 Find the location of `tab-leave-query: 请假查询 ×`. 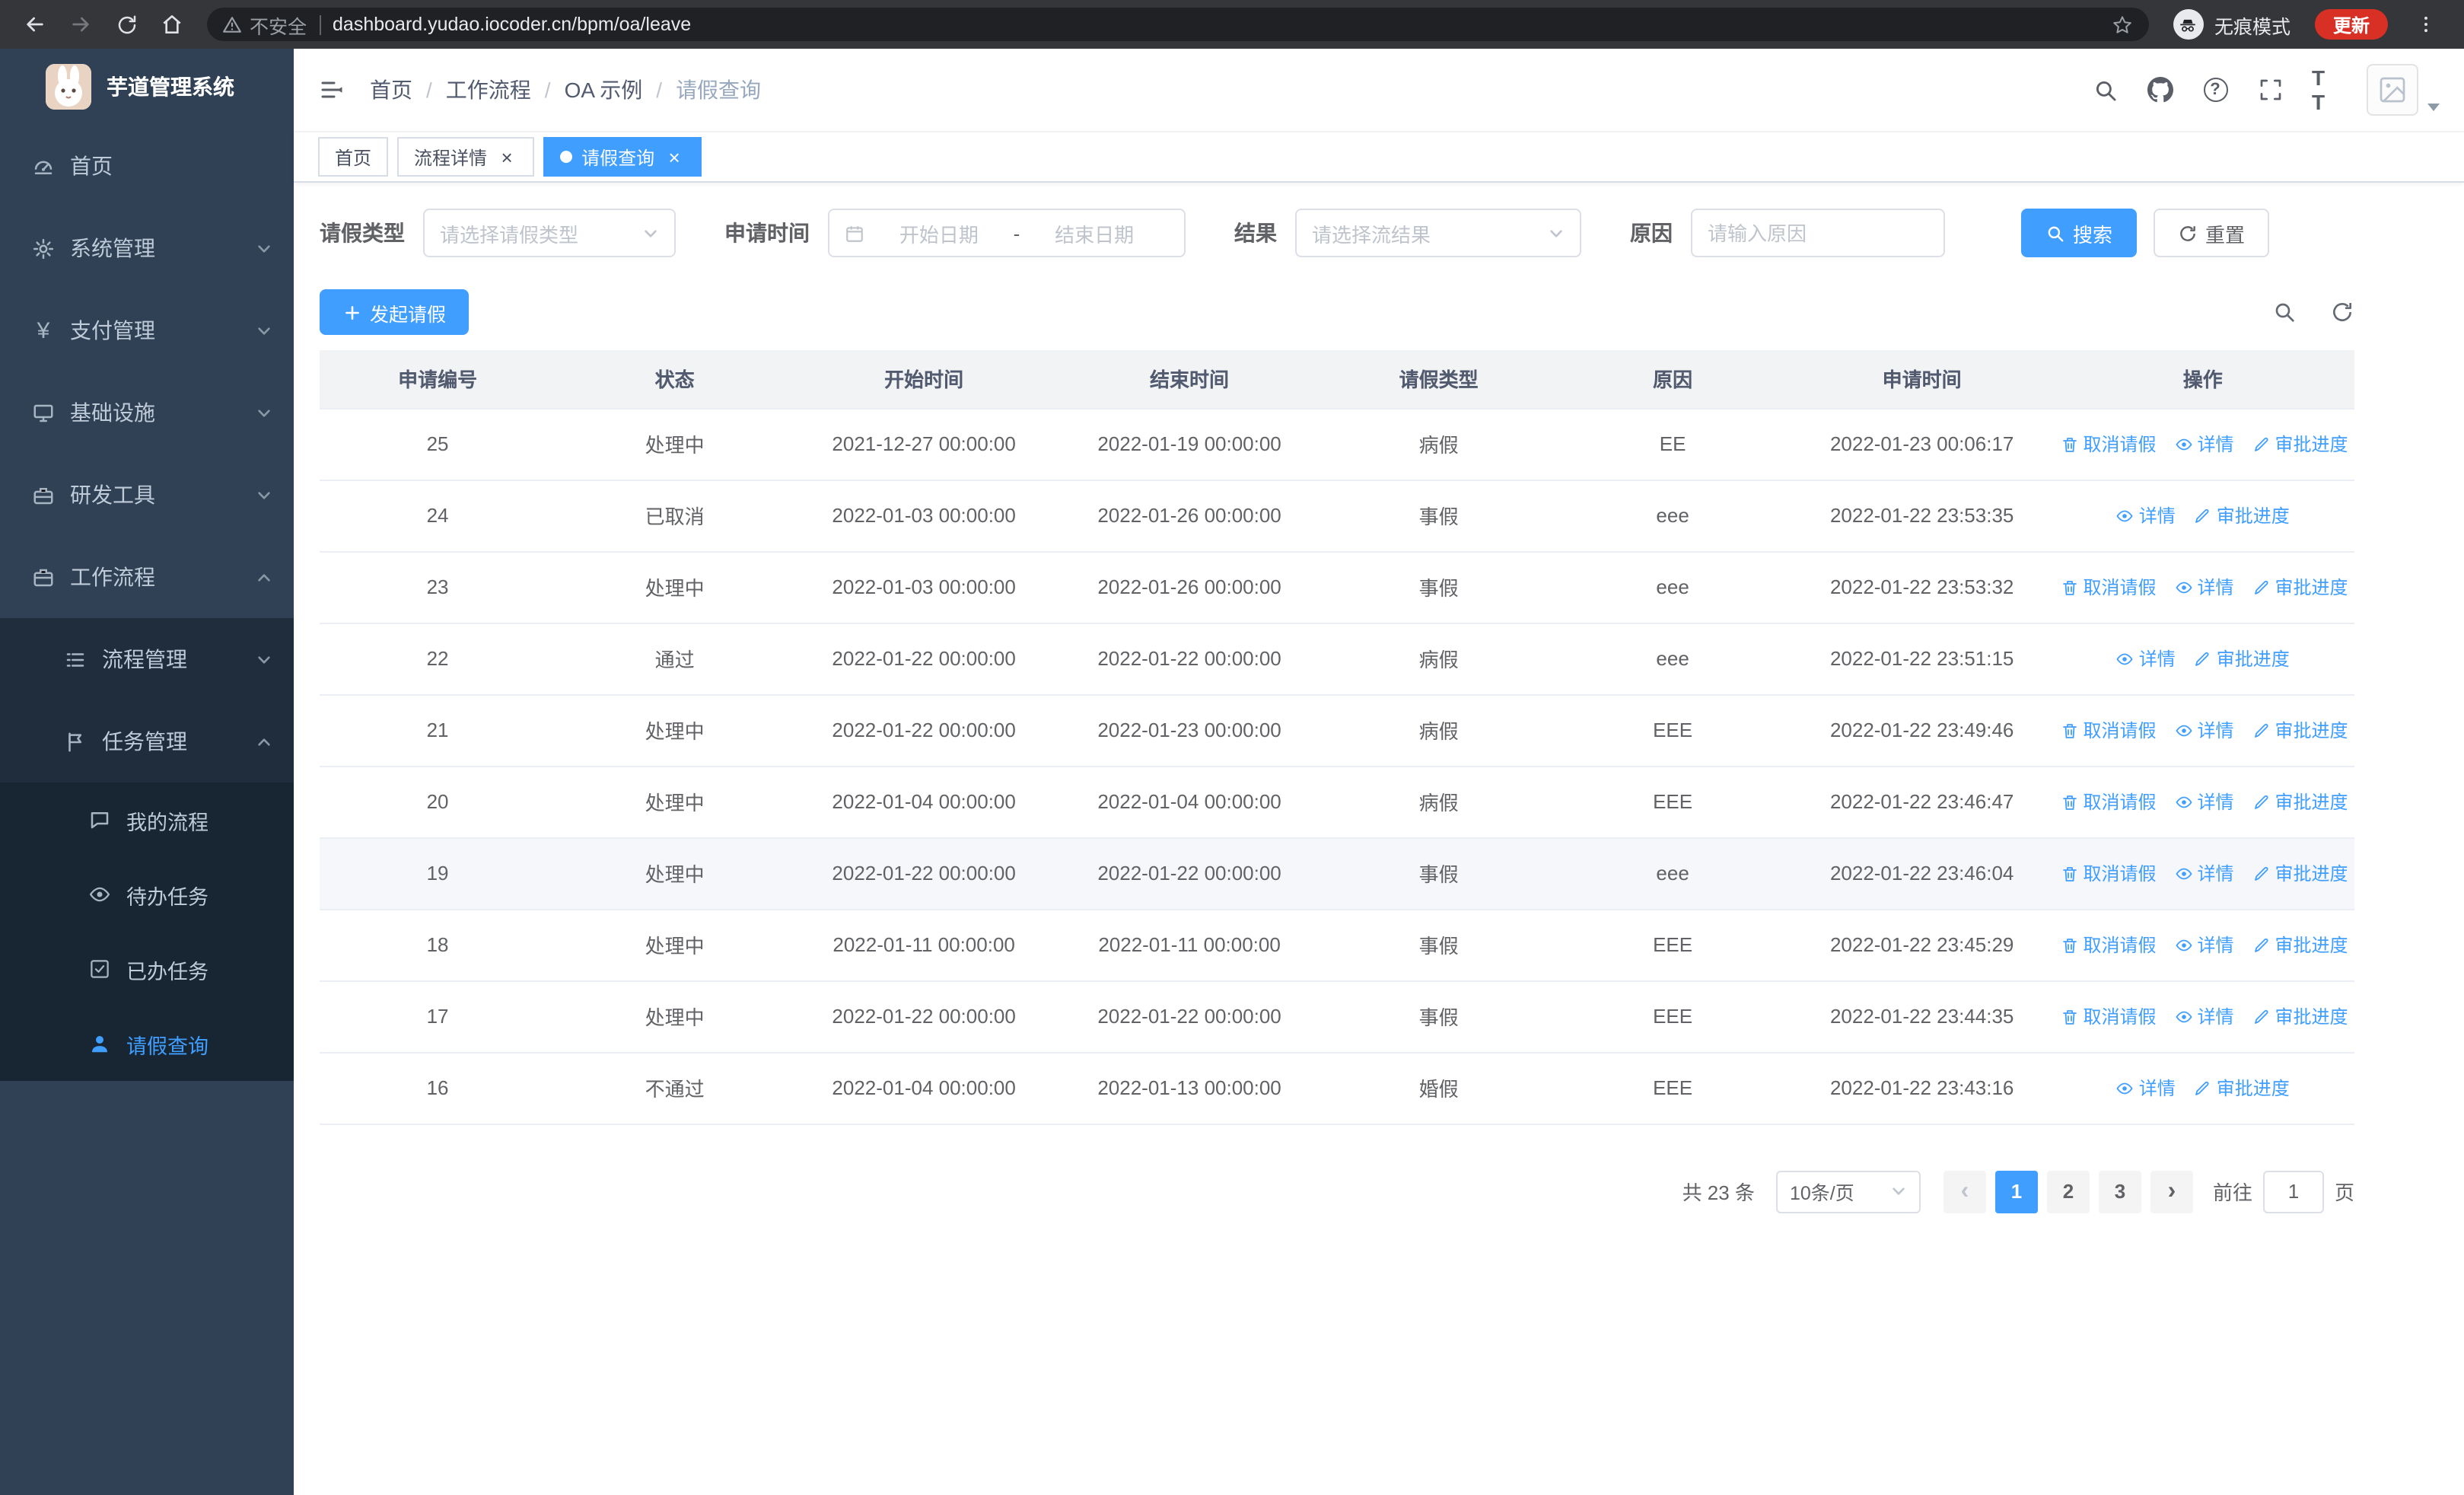

tab-leave-query: 请假查询 × is located at coordinates (622, 157).